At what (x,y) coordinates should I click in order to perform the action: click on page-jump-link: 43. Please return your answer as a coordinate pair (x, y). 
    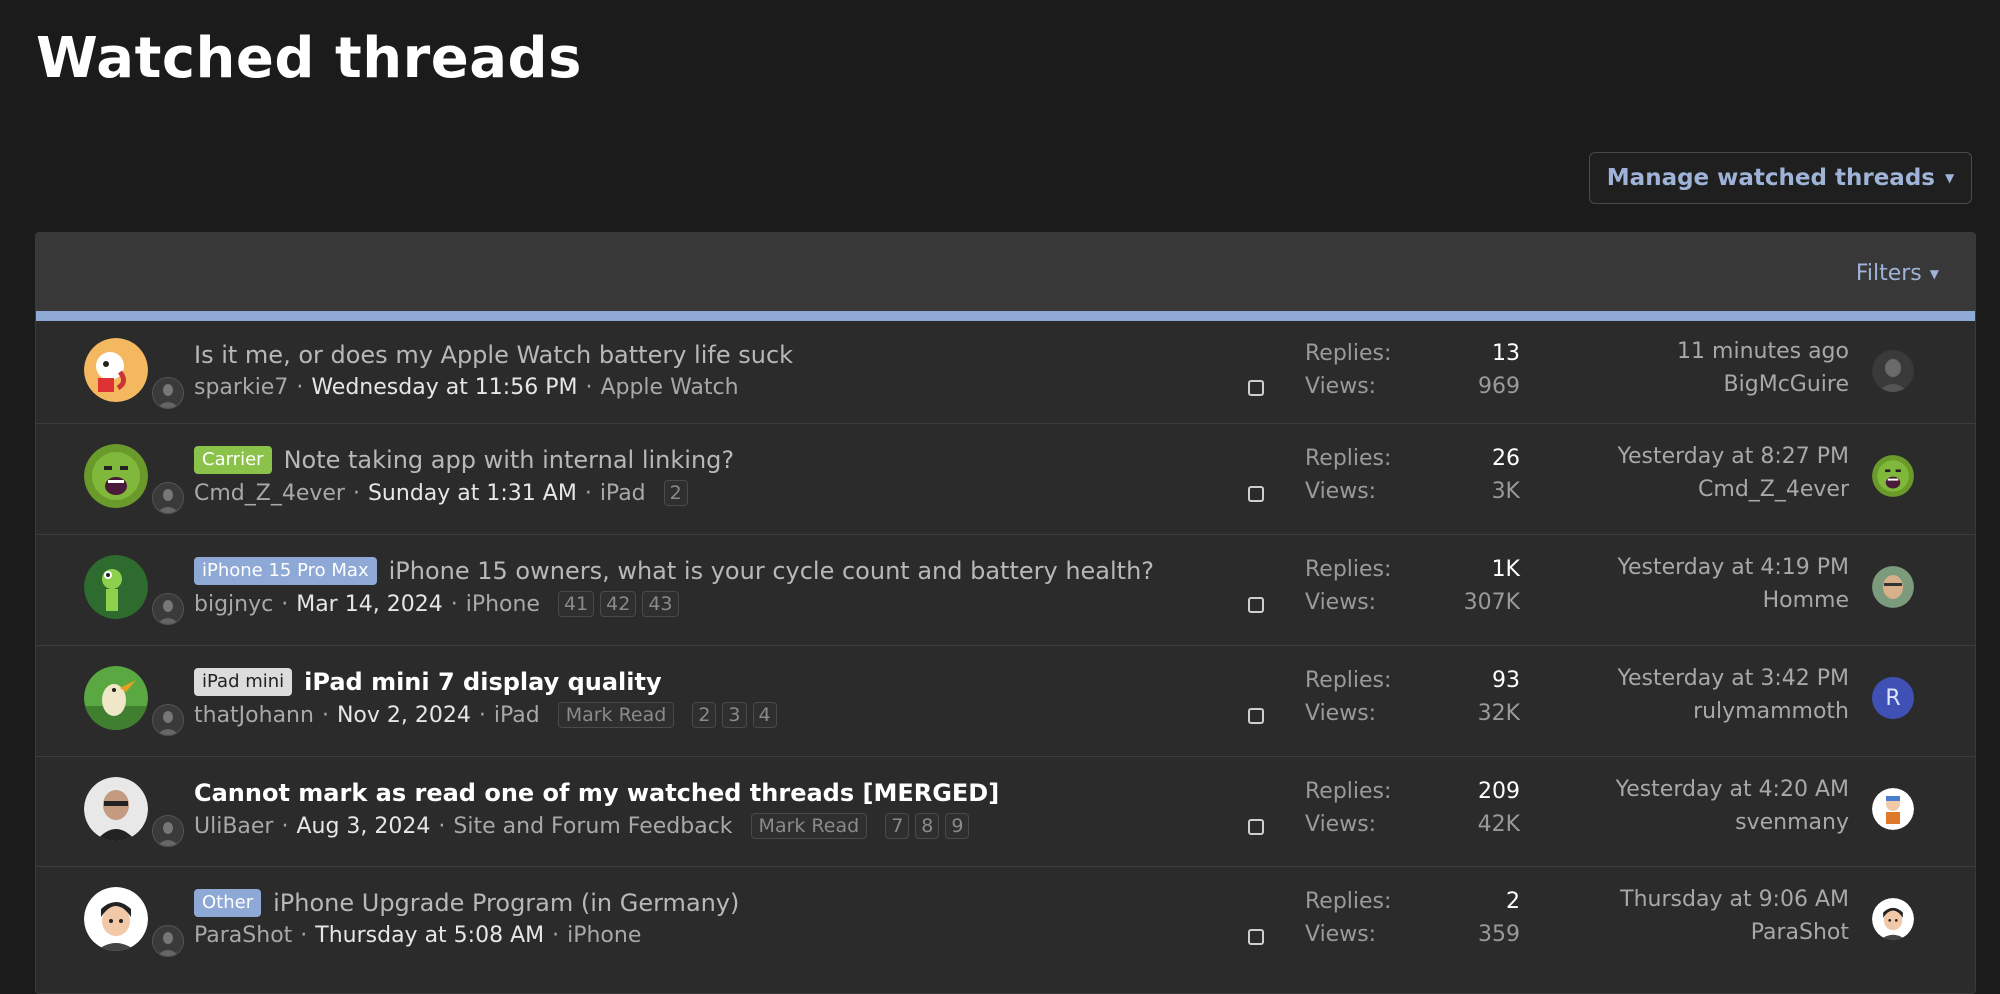
    Looking at the image, I should click on (660, 604).